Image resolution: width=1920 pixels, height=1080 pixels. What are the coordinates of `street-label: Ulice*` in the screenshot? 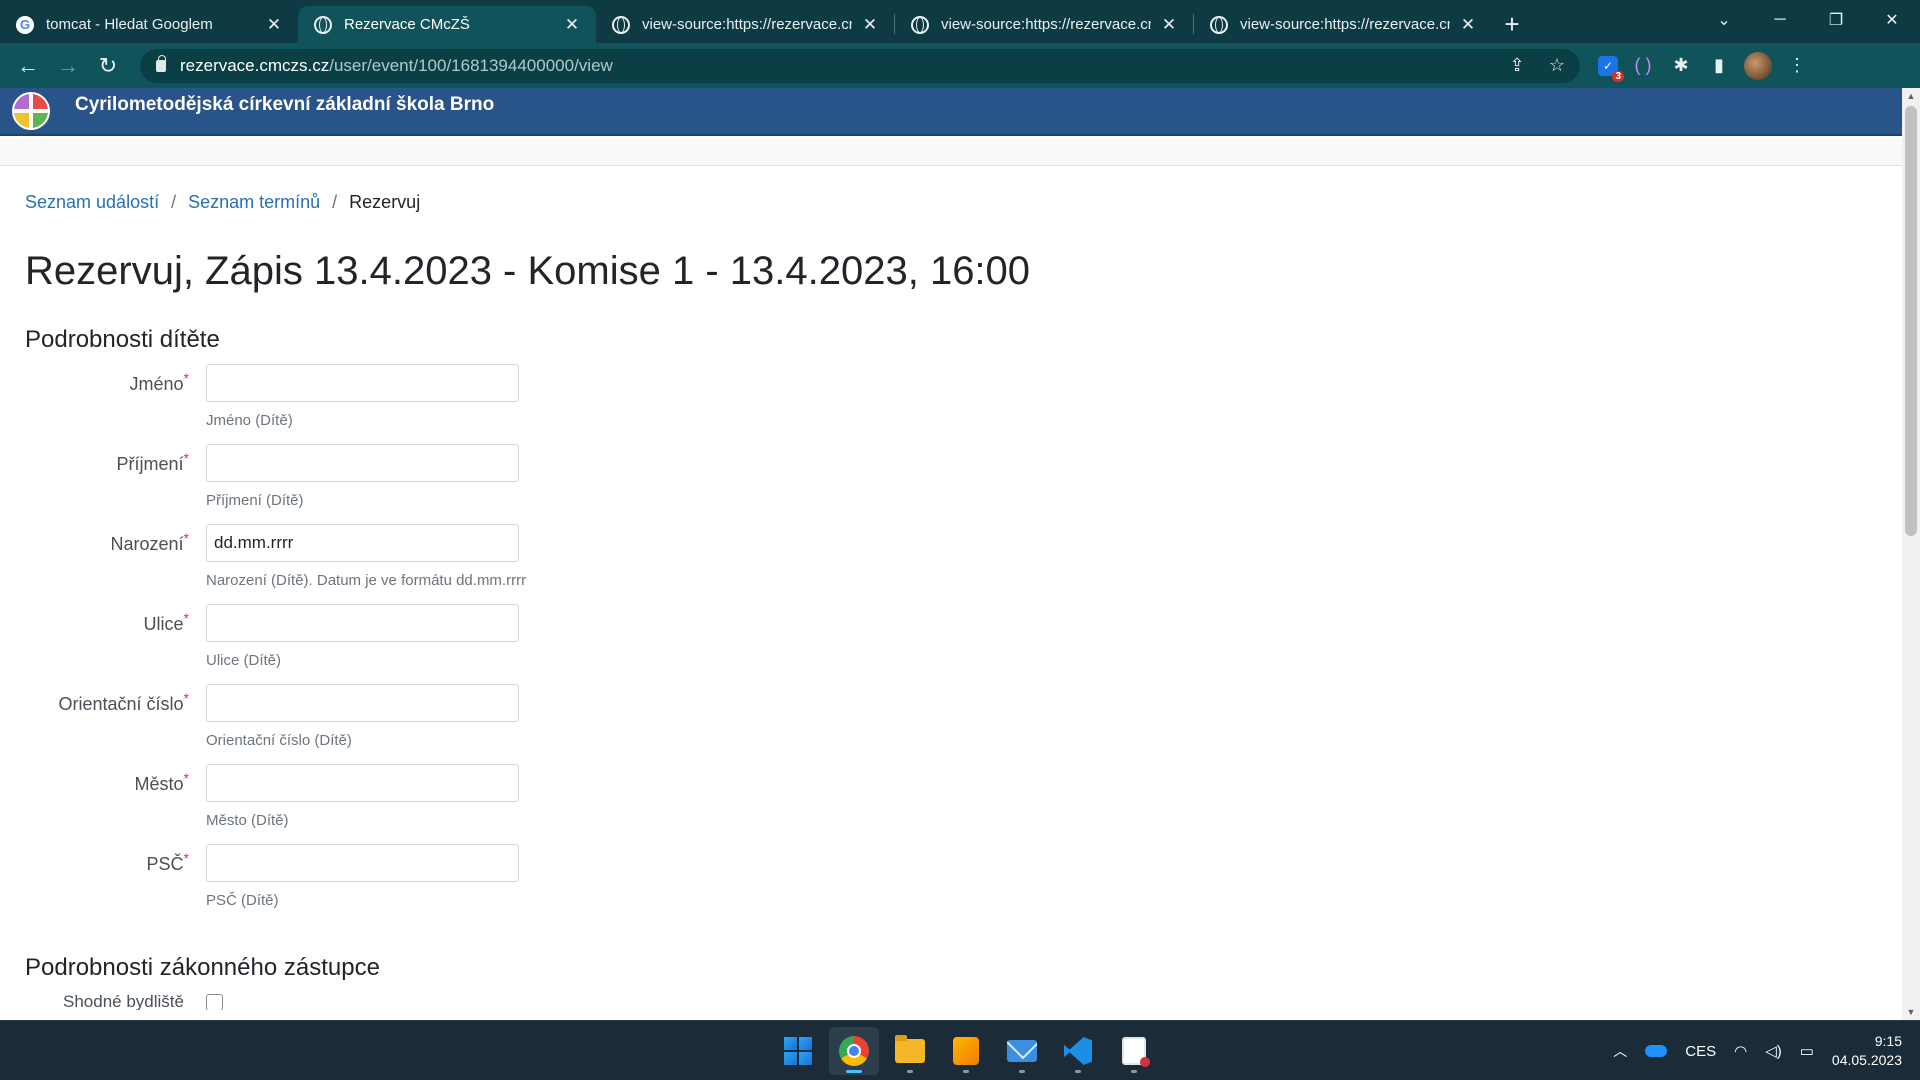 It's located at (166, 622).